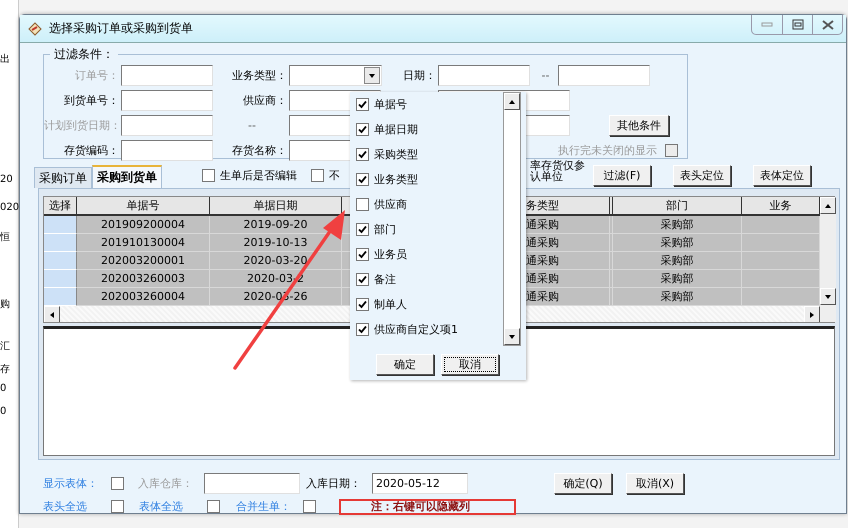 The image size is (848, 528). What do you see at coordinates (259, 150) in the screenshot?
I see `field-label: 存货名称：` at bounding box center [259, 150].